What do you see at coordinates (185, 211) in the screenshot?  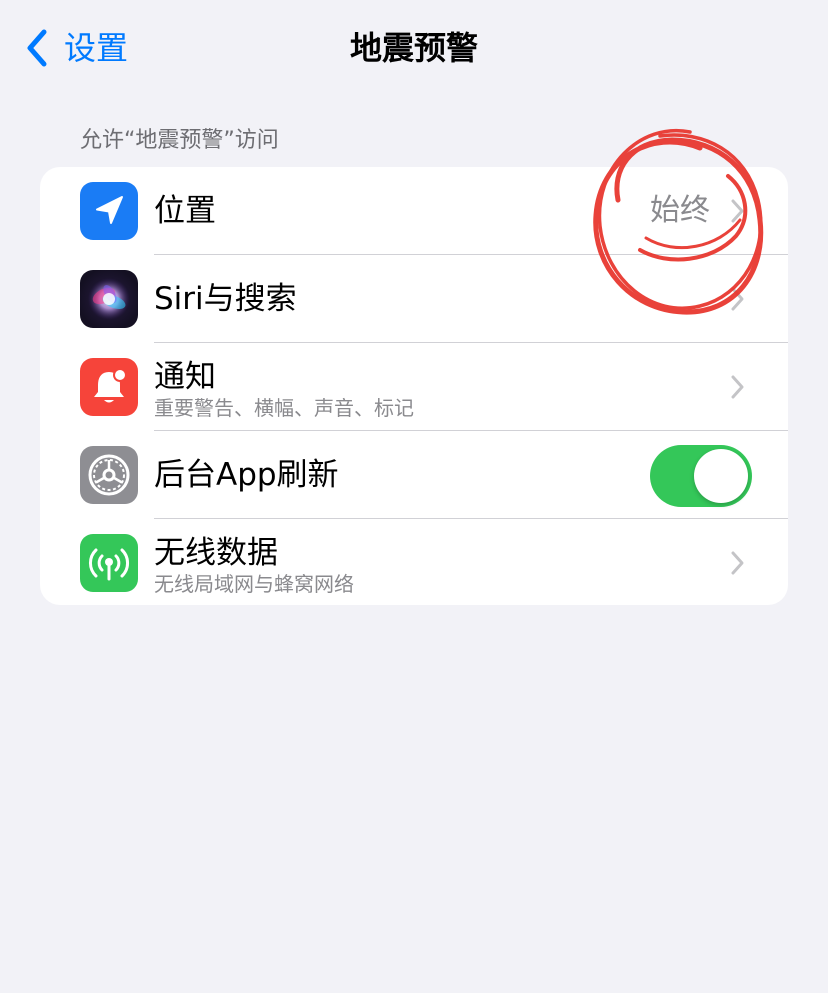 I see `row-title: 位置` at bounding box center [185, 211].